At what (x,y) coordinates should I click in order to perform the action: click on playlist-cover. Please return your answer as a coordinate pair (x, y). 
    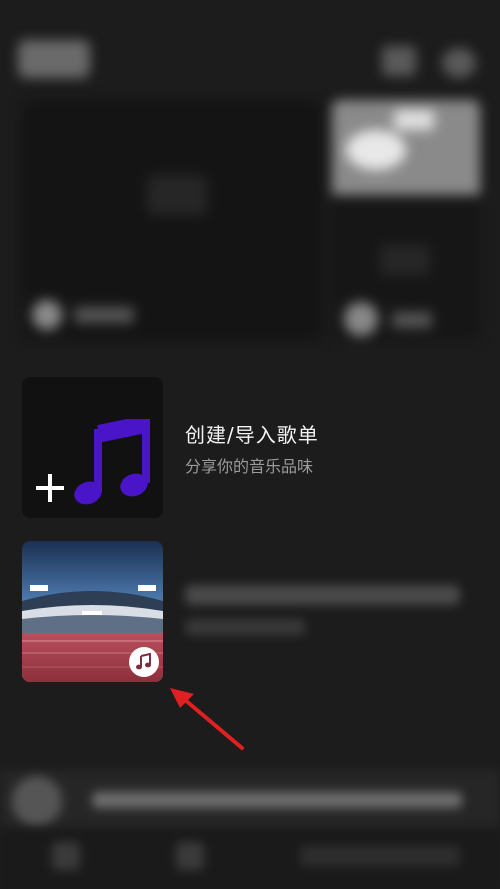
    Looking at the image, I should click on (92, 611).